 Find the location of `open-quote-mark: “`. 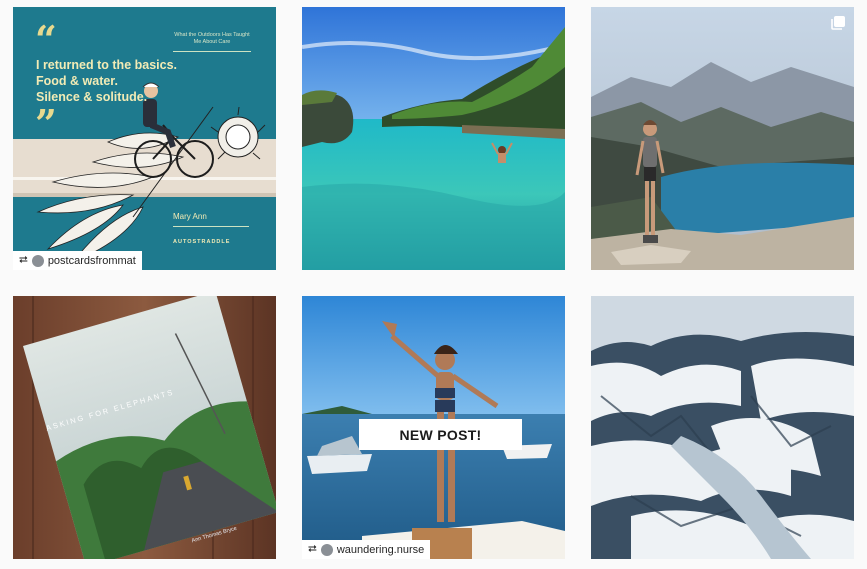

open-quote-mark: “ is located at coordinates (46, 39).